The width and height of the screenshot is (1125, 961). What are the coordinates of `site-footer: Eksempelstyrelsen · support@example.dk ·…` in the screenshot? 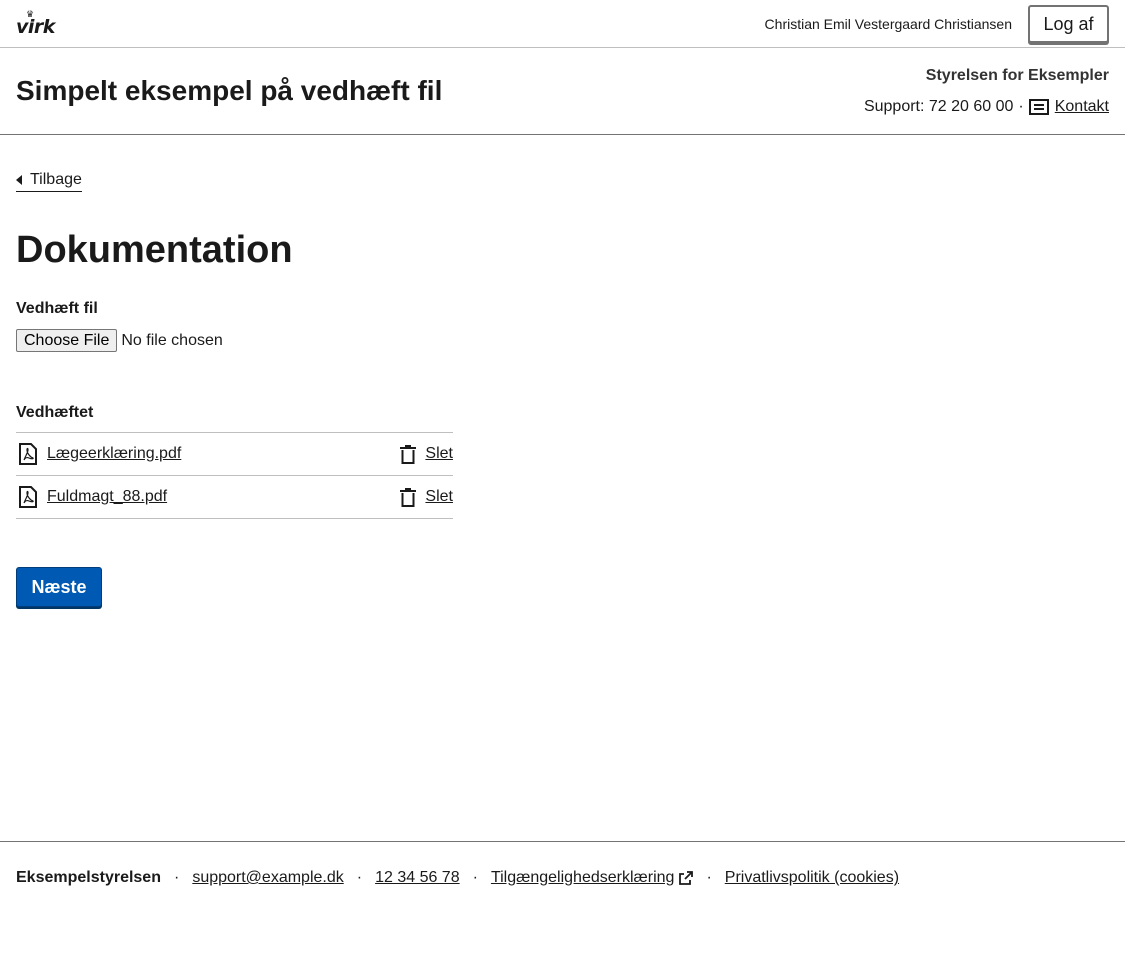 It's located at (562, 901).